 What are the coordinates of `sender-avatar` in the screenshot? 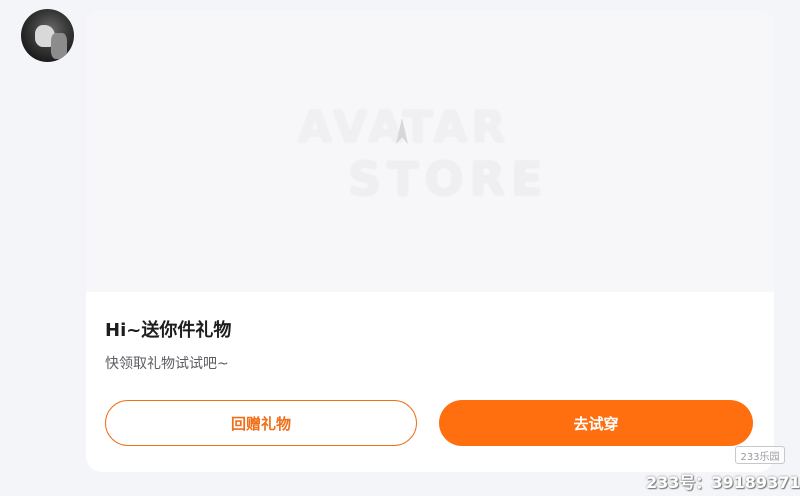 It's located at (47, 35).